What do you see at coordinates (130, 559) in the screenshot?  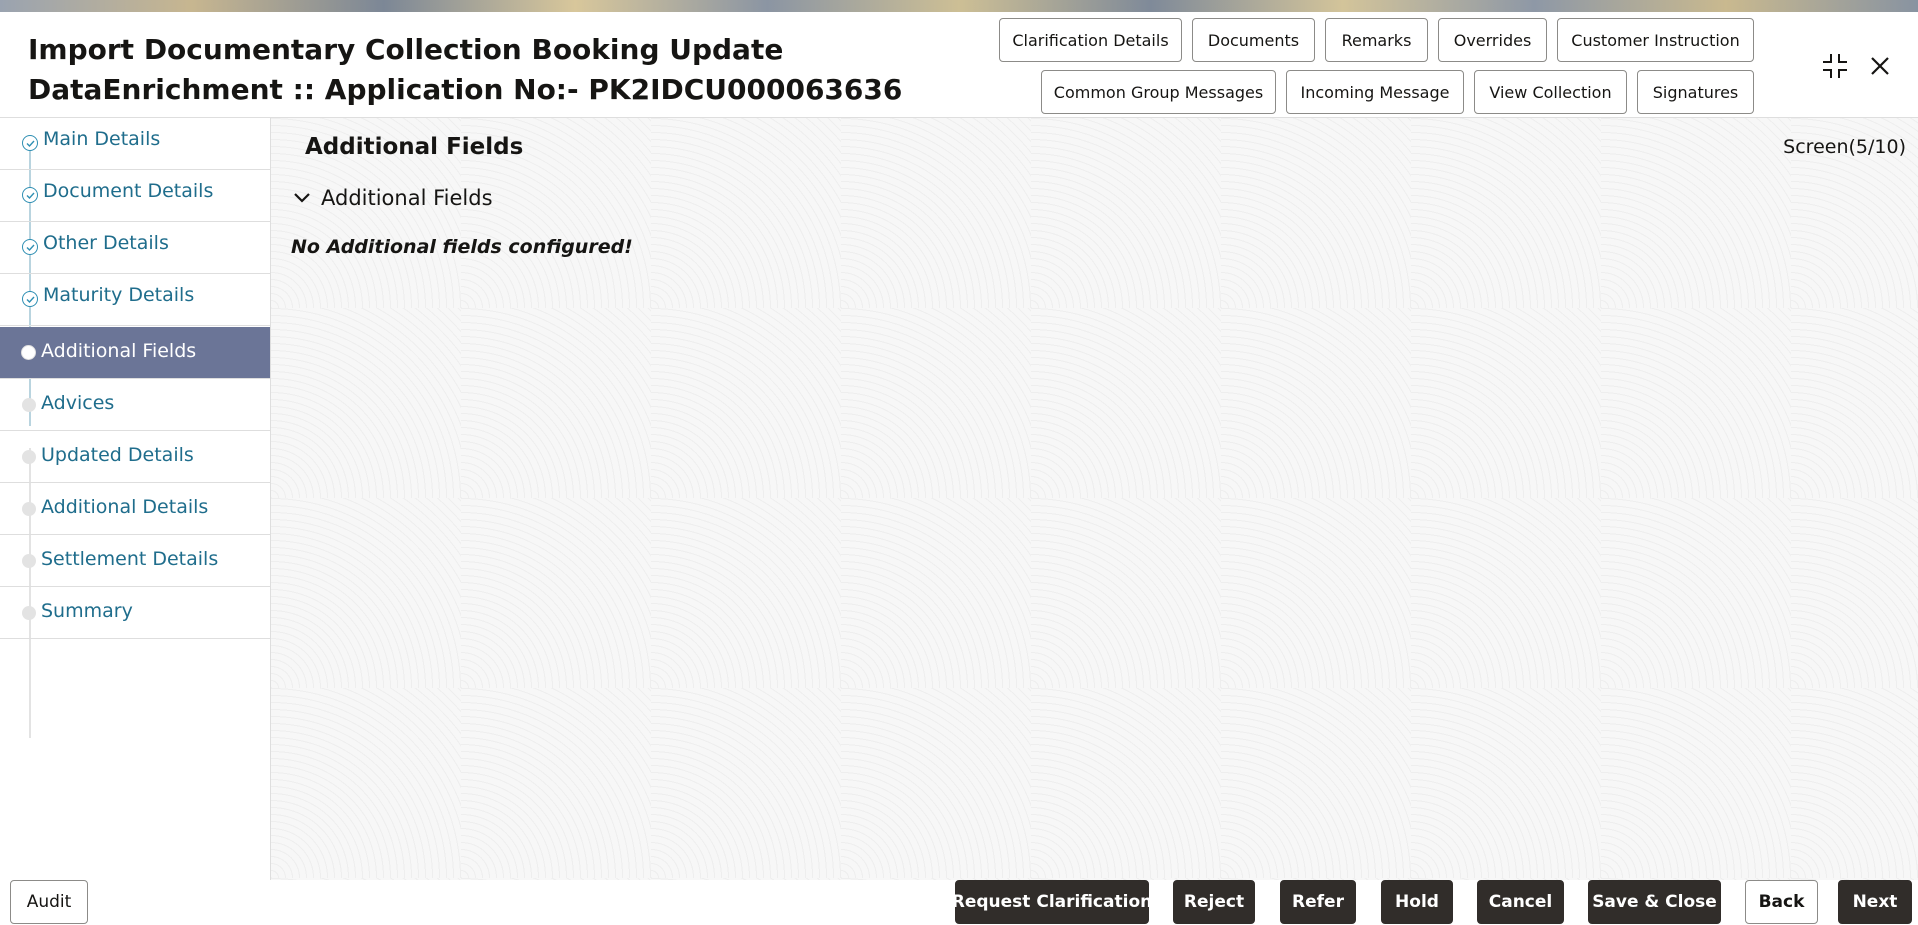 I see `sidebar-item-label: Settlement Details` at bounding box center [130, 559].